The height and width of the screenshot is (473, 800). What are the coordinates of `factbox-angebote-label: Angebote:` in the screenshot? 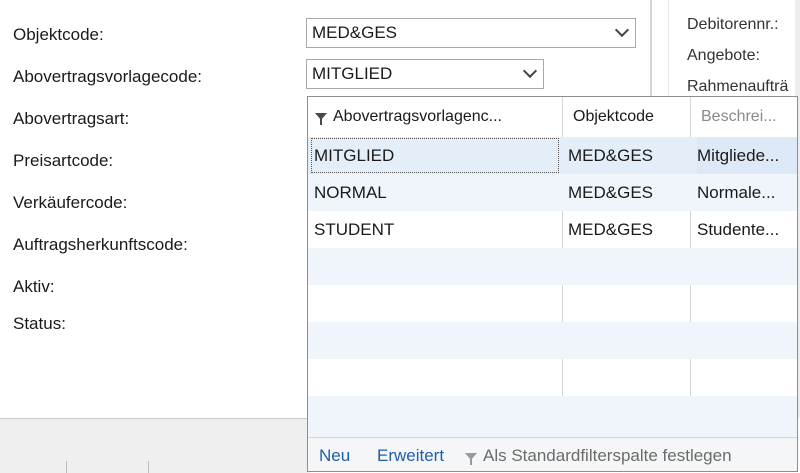 It's located at (723, 55).